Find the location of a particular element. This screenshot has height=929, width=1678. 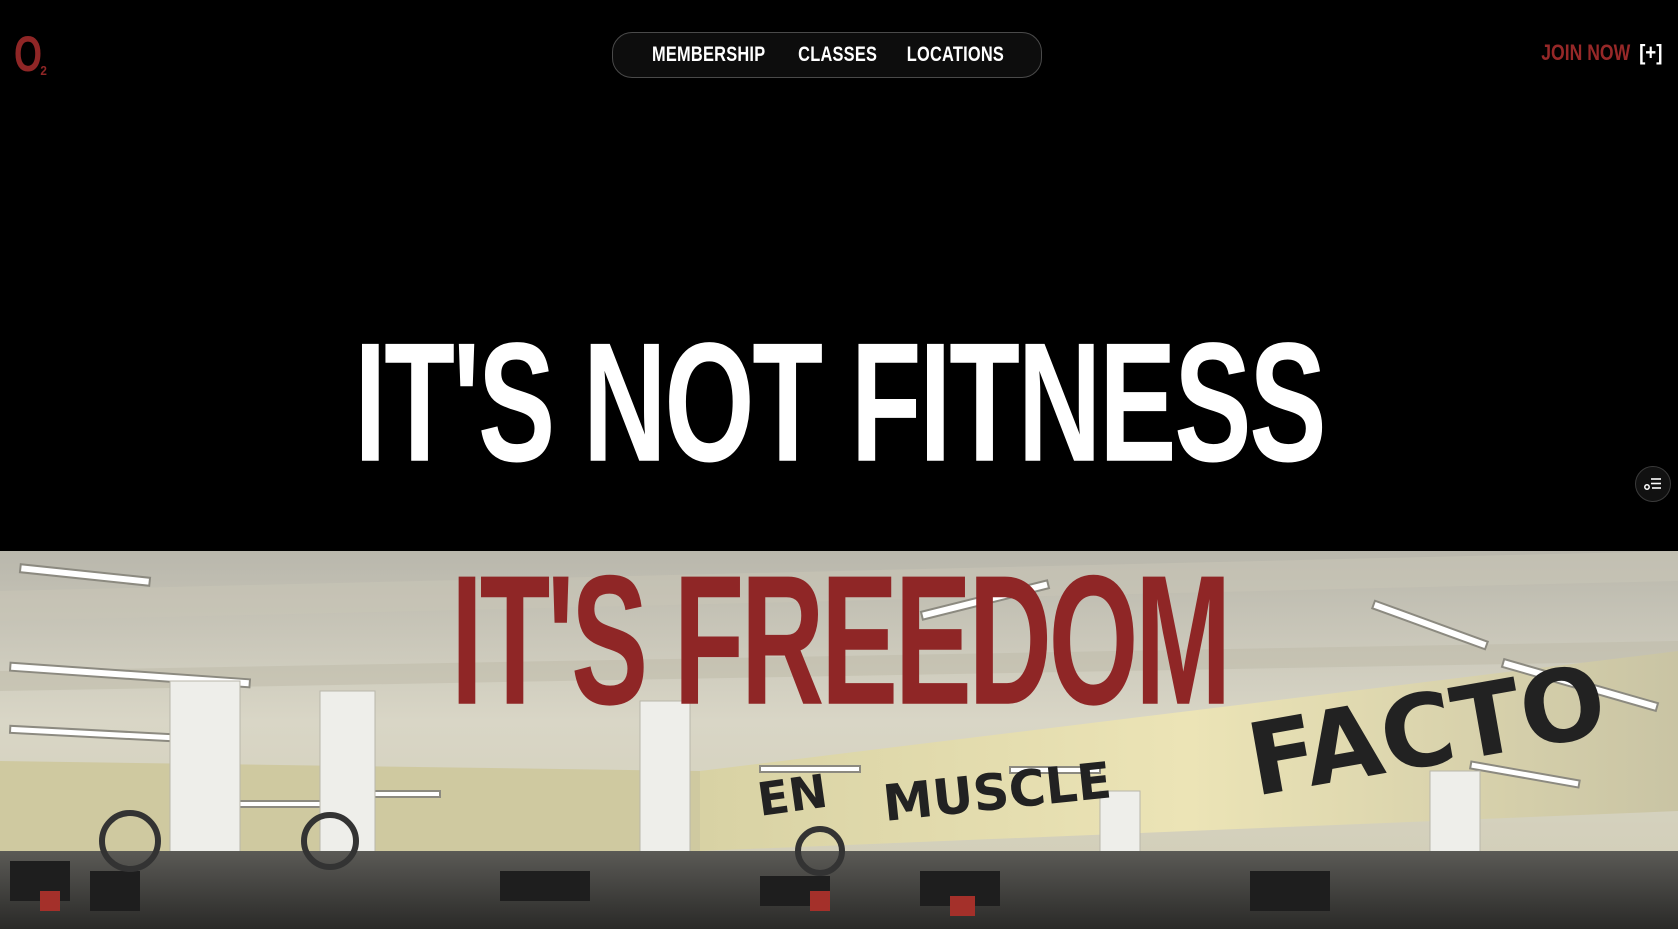

accessibility-settings-icon is located at coordinates (1652, 484).